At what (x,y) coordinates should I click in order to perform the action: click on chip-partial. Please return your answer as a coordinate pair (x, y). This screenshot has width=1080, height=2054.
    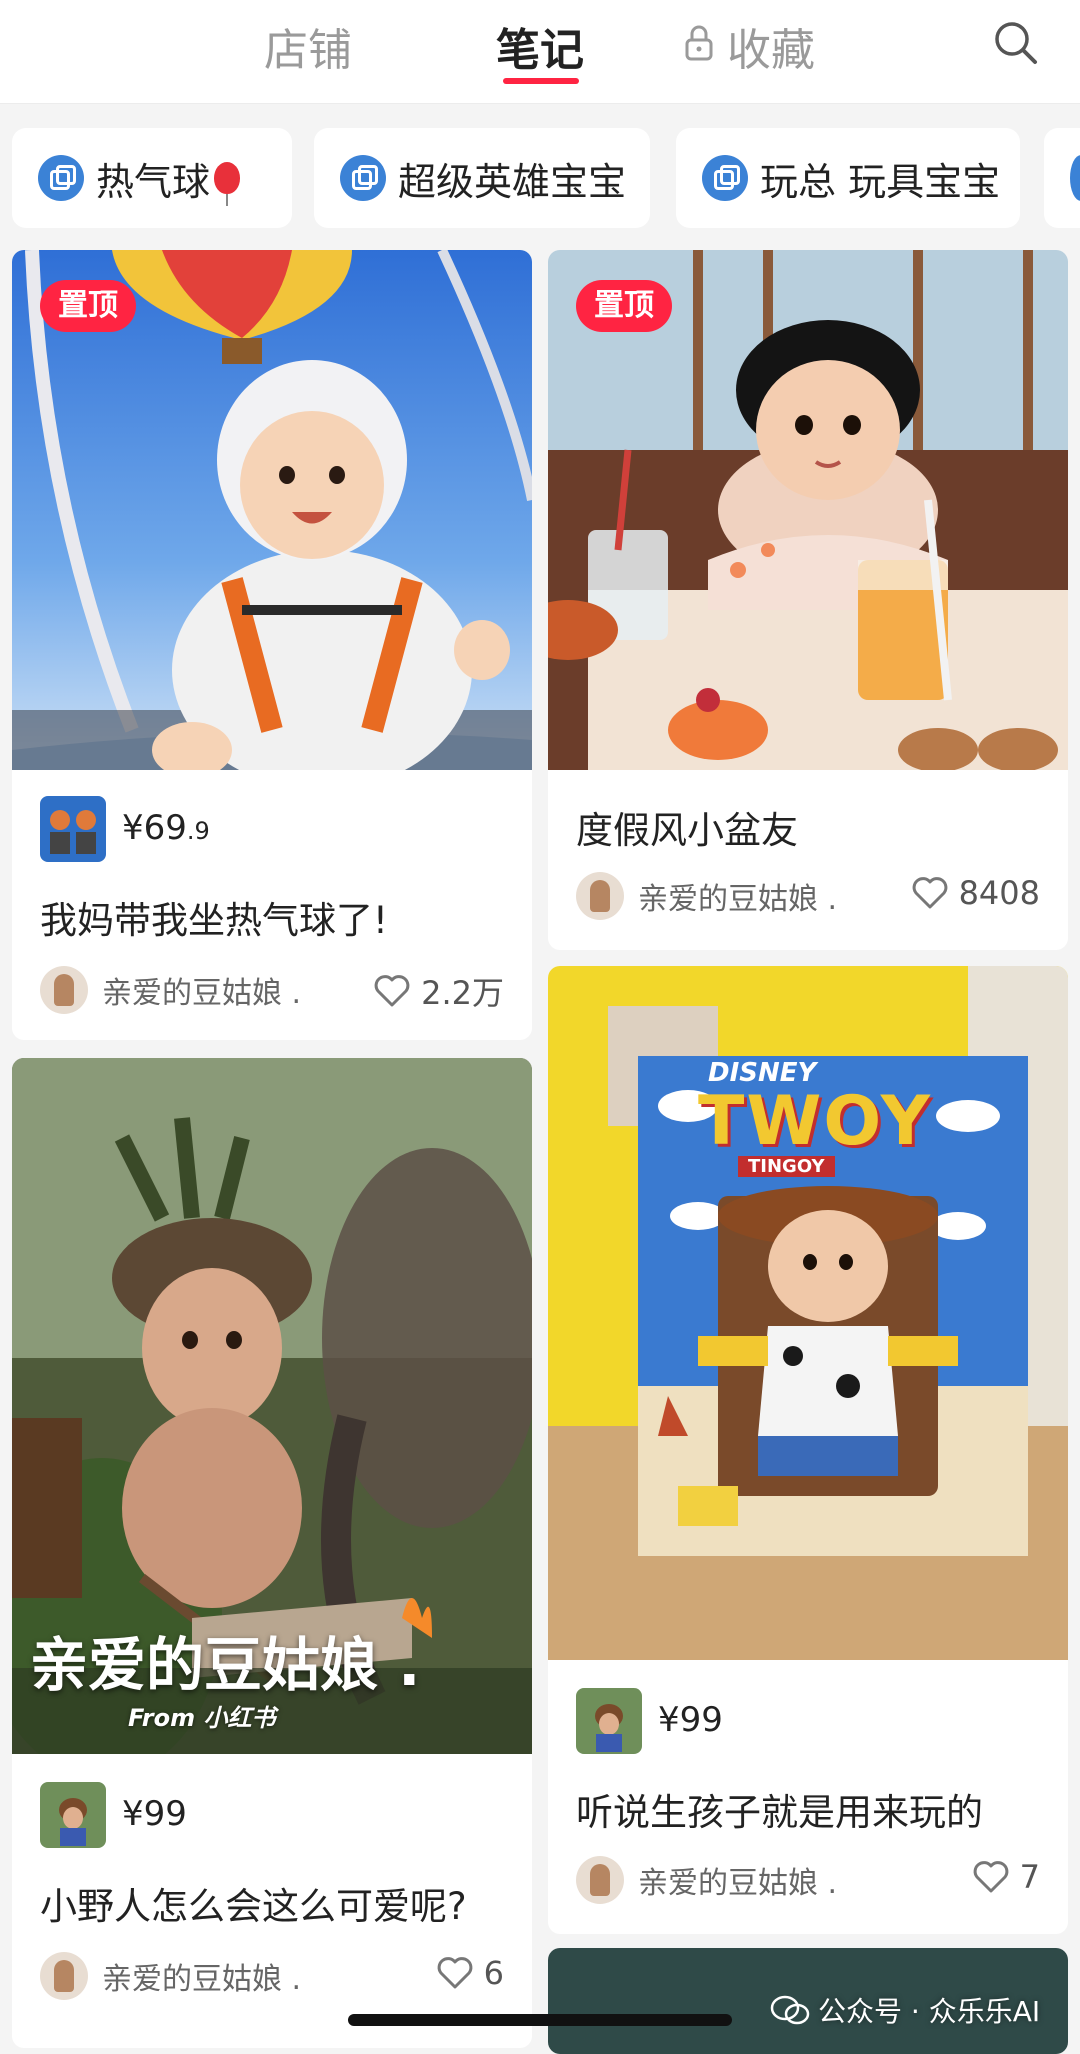
    Looking at the image, I should click on (1062, 178).